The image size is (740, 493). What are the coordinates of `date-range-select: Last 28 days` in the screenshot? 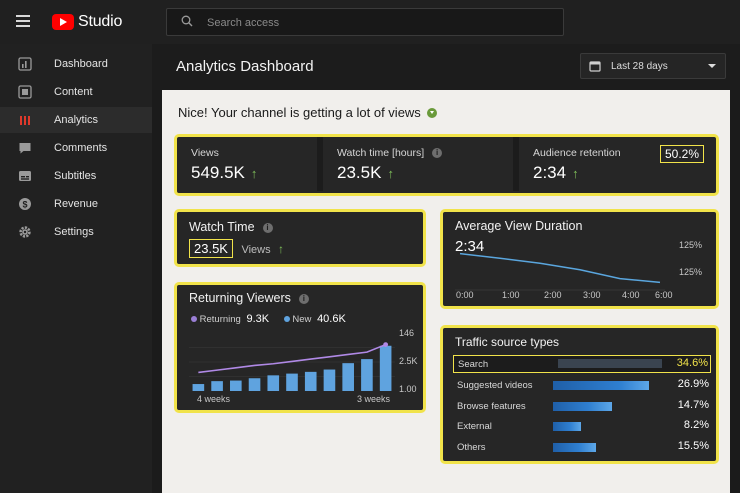 It's located at (653, 66).